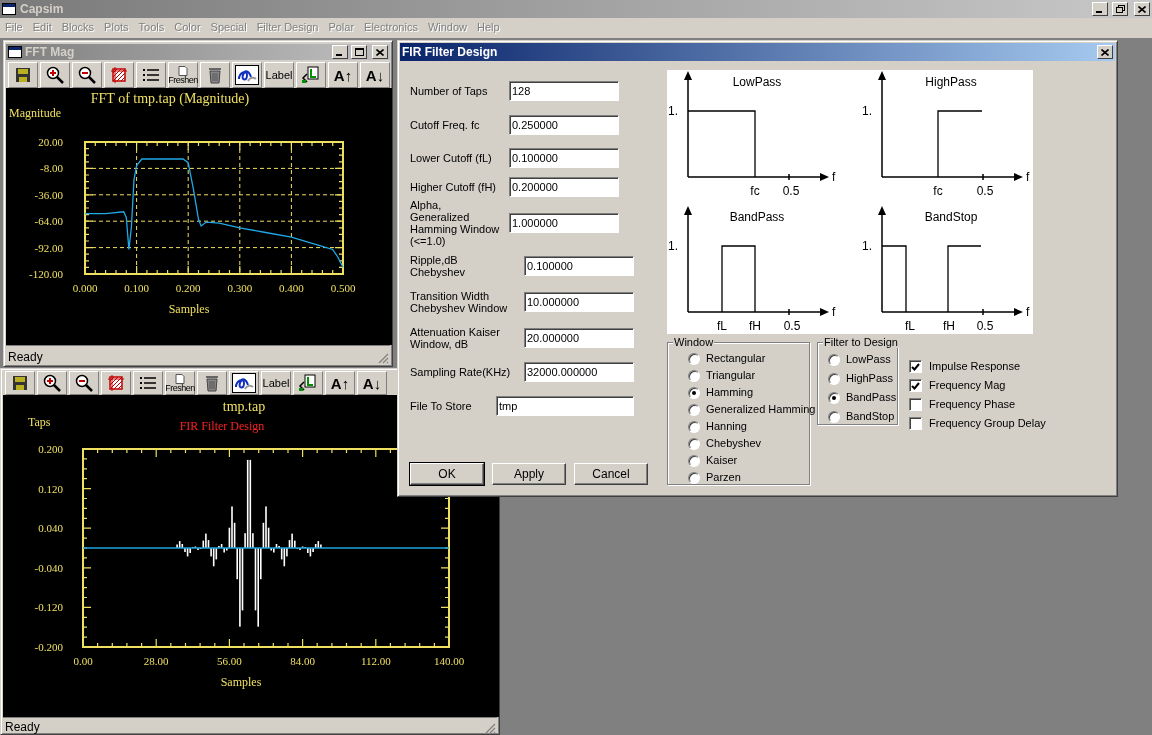 This screenshot has width=1152, height=735. I want to click on dialog-button: Apply, so click(529, 474).